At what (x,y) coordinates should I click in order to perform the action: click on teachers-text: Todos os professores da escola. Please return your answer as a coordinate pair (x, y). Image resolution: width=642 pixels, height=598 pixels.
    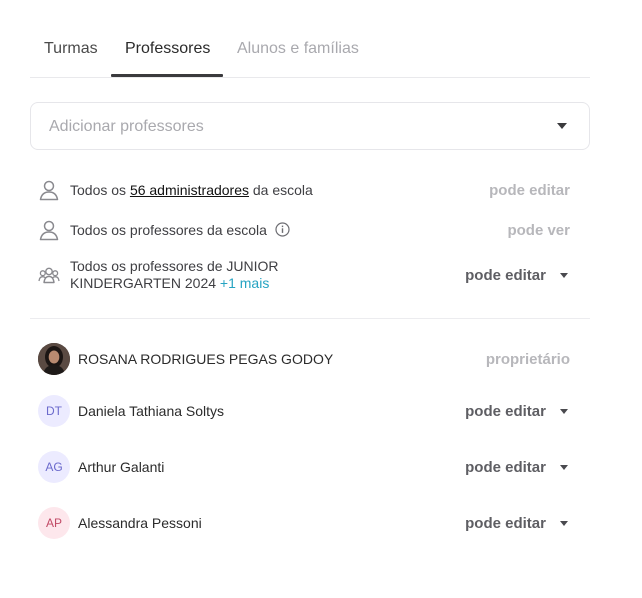
    Looking at the image, I should click on (180, 231).